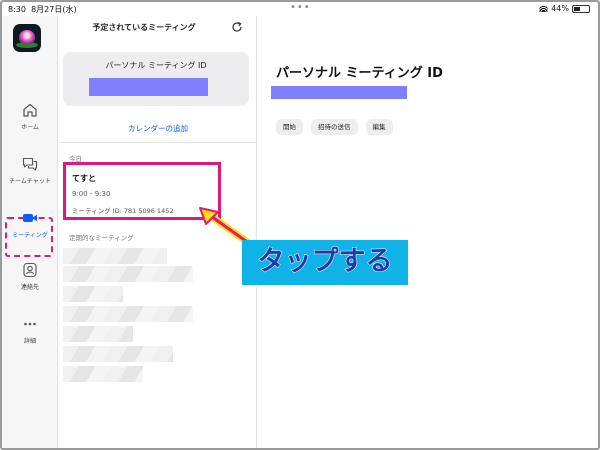 This screenshot has height=450, width=600. Describe the element at coordinates (544, 8) in the screenshot. I see `wifi-icon` at that location.